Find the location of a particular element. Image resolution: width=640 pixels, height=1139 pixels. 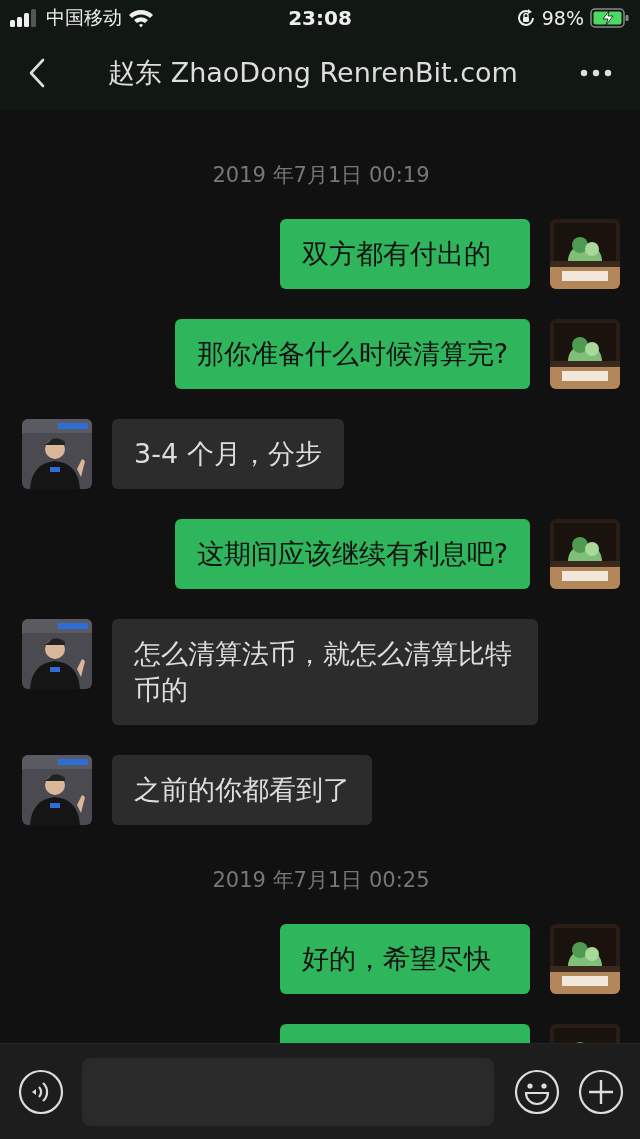

timestamp: 2019 年7月1日 00:25 is located at coordinates (321, 880).